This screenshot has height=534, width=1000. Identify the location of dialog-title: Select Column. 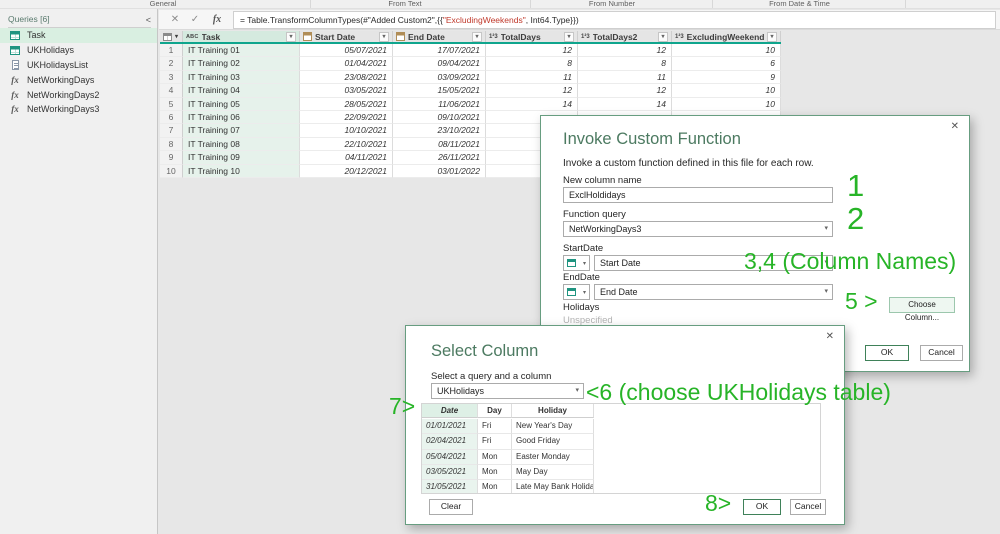
(485, 351).